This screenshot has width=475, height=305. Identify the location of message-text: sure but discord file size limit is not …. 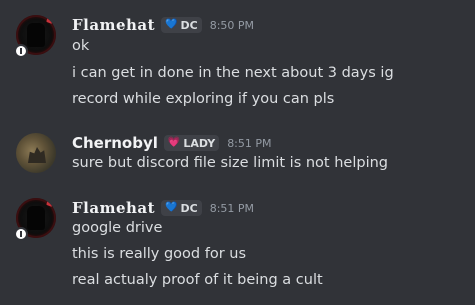
(230, 163).